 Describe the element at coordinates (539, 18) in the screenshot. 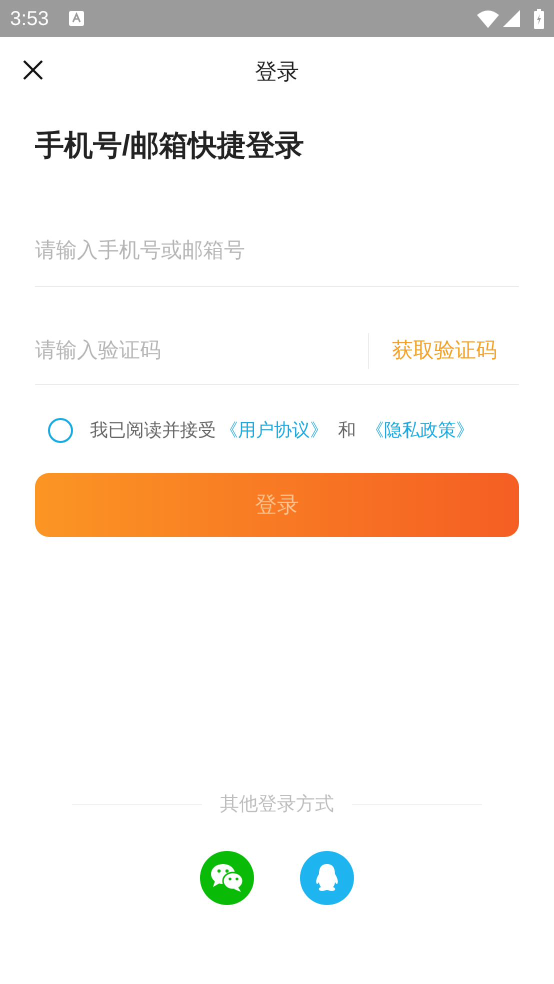

I see `battery-icon` at that location.